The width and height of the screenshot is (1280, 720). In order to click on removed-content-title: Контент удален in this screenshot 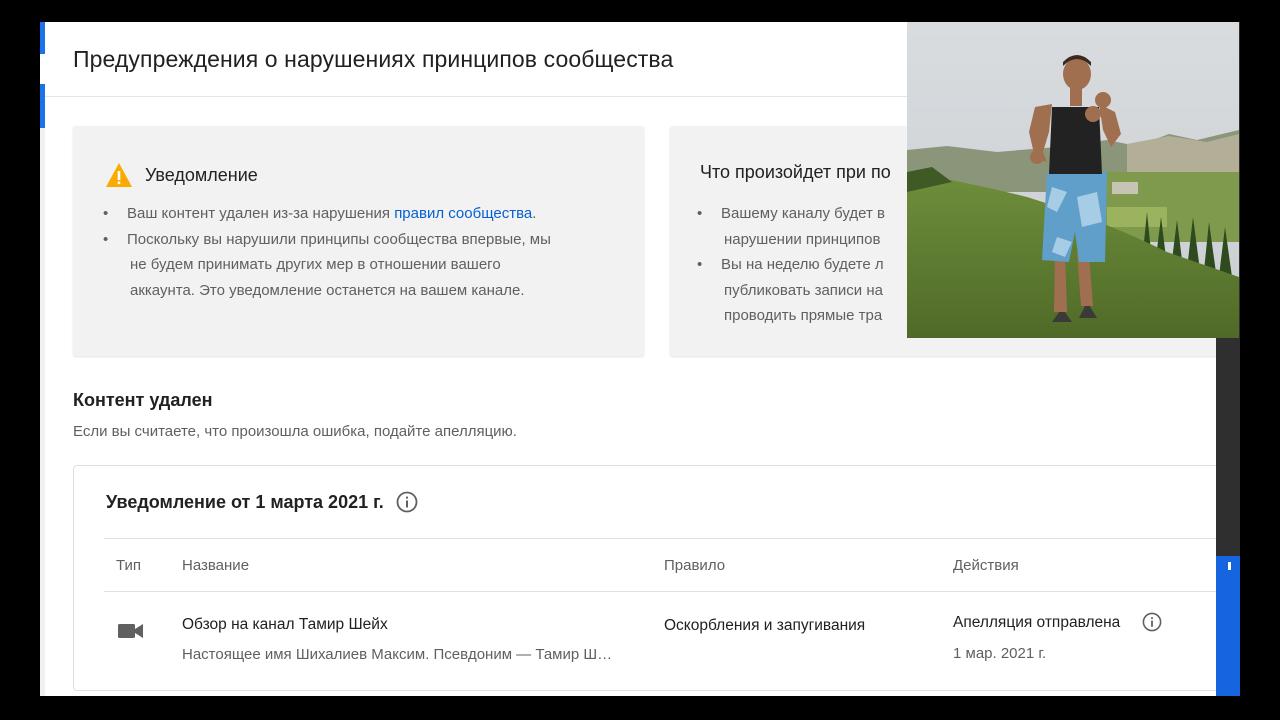, I will do `click(143, 400)`.